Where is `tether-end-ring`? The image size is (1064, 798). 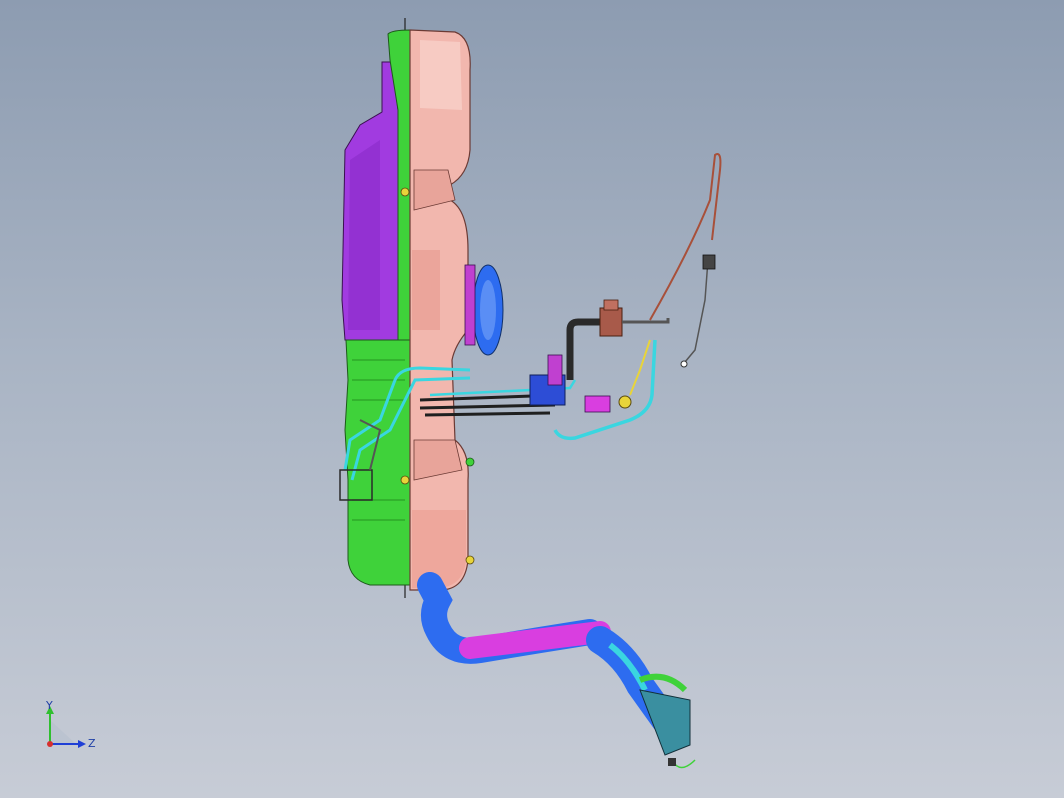 tether-end-ring is located at coordinates (684, 364).